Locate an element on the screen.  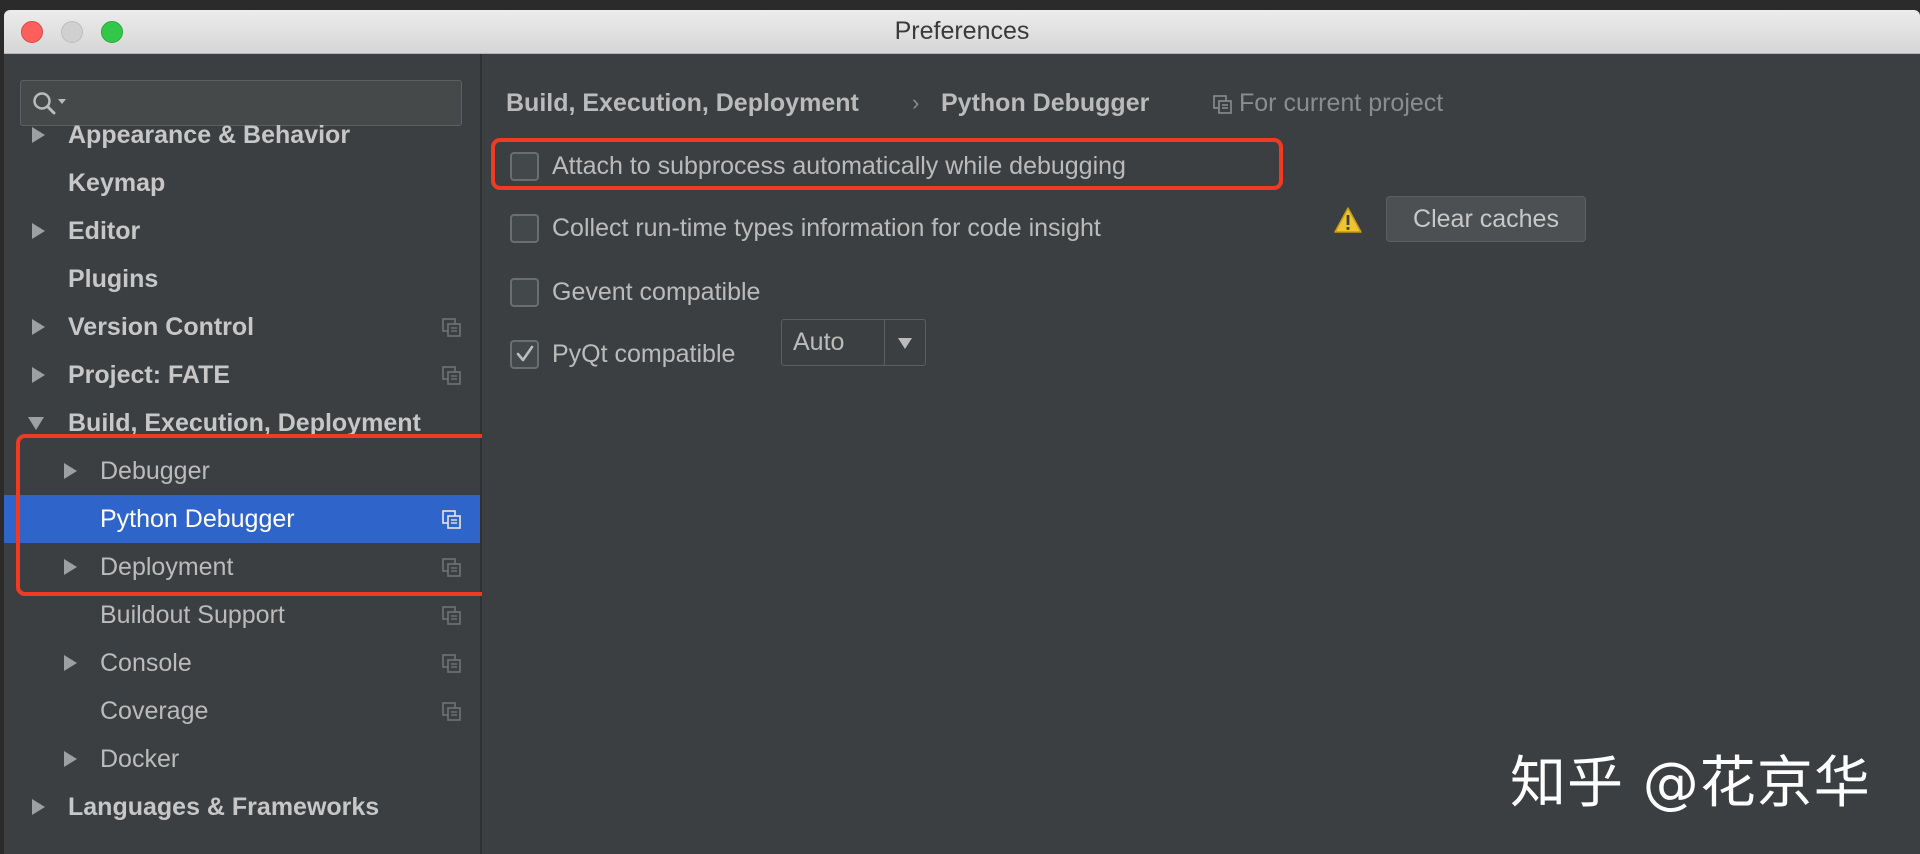
pyqt-checkbox is located at coordinates (524, 354).